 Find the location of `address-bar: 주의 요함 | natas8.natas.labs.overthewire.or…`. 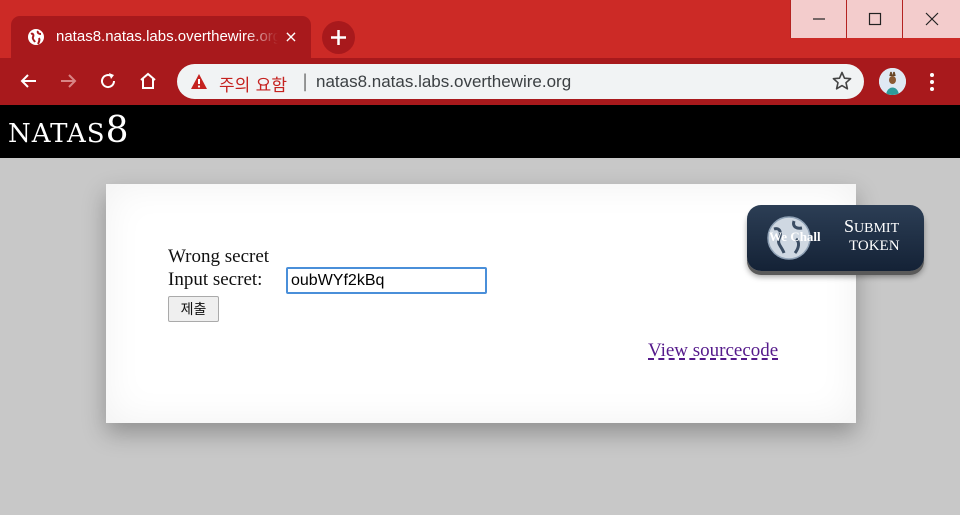

address-bar: 주의 요함 | natas8.natas.labs.overthewire.or… is located at coordinates (520, 81).